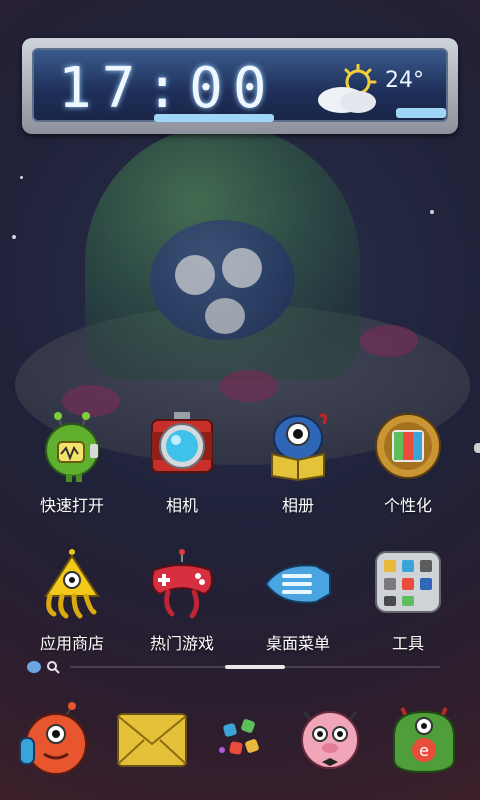 The width and height of the screenshot is (480, 800). What do you see at coordinates (407, 505) in the screenshot?
I see `app-label: 个性化` at bounding box center [407, 505].